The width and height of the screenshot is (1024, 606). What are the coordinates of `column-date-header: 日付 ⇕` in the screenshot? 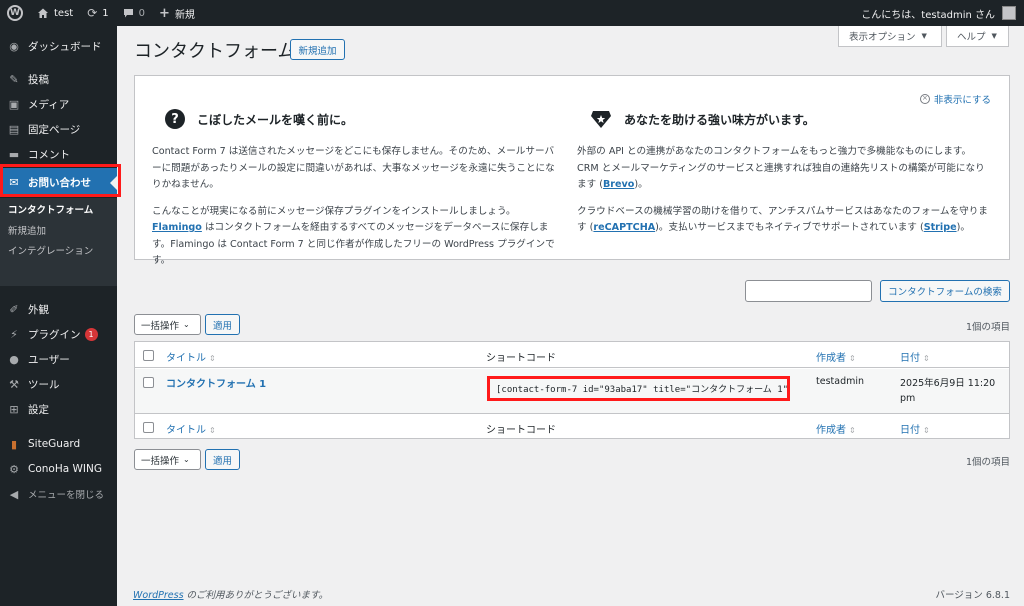 It's located at (915, 356).